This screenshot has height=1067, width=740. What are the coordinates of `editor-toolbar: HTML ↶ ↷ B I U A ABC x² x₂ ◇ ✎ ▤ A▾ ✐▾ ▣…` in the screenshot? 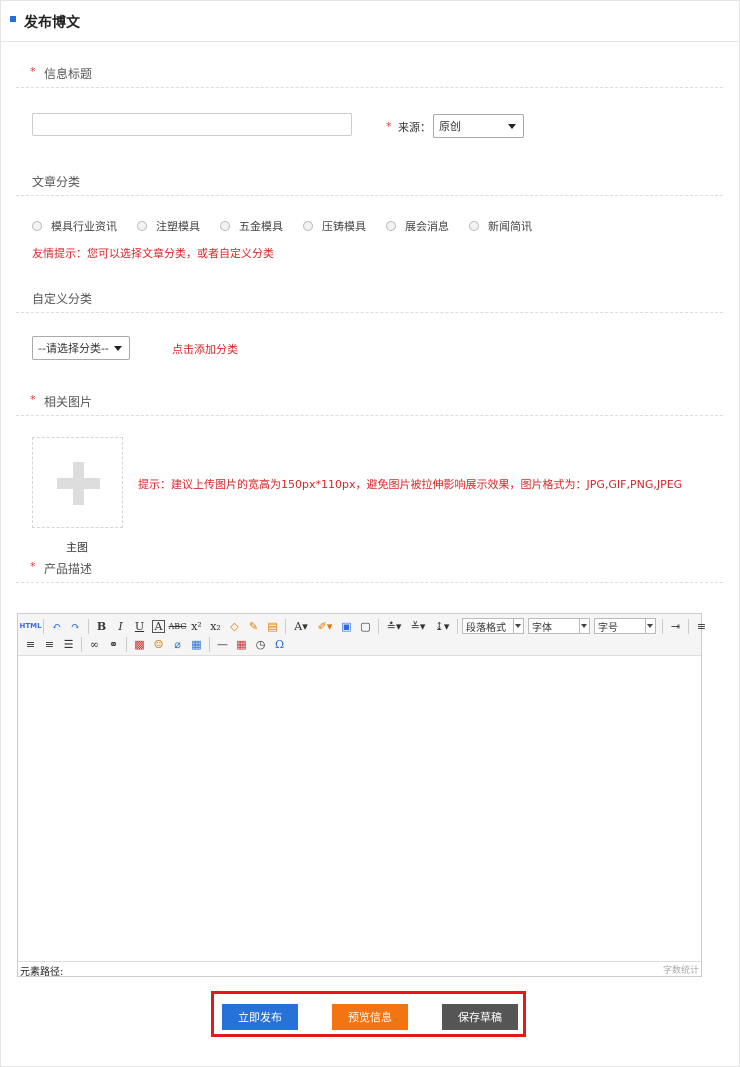 It's located at (362, 635).